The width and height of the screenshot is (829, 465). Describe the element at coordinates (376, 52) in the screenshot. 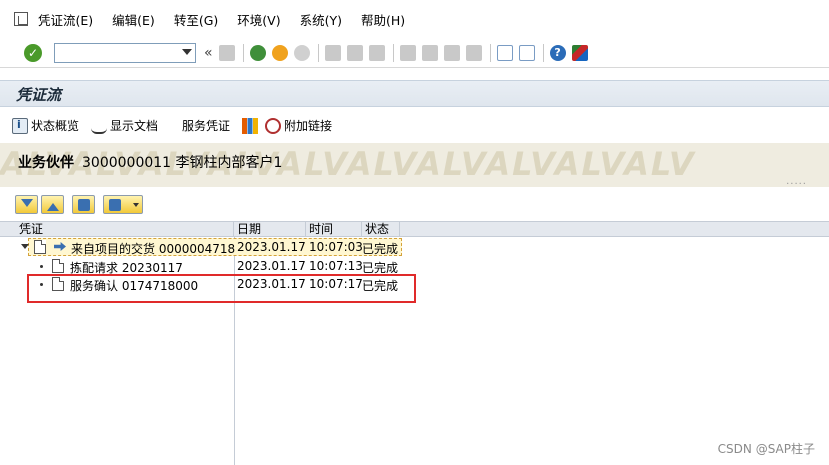

I see `find-next-icon` at that location.